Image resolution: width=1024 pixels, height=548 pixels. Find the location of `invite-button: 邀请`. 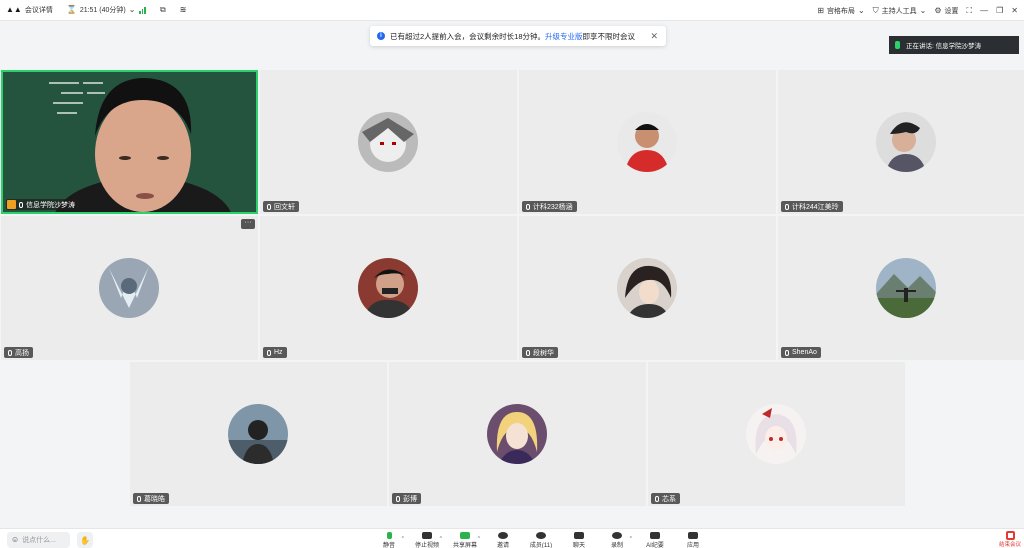

invite-button: 邀请 is located at coordinates (503, 538).